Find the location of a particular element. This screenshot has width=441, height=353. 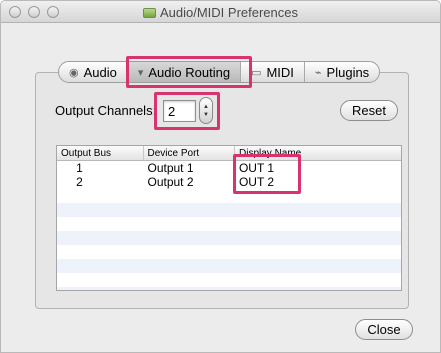

tab-bar: ◉ Audio ▾ Audio Routing ▭ MIDI ⌁ Plugins is located at coordinates (219, 72).